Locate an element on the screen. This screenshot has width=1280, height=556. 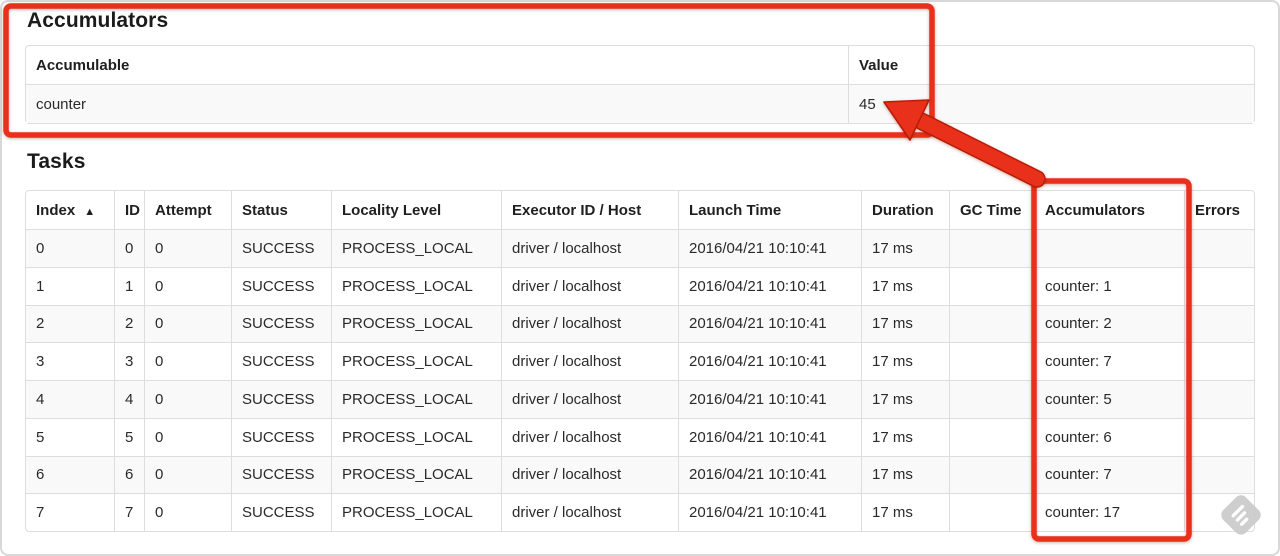
header-row: Accumulable Value is located at coordinates (640, 65).